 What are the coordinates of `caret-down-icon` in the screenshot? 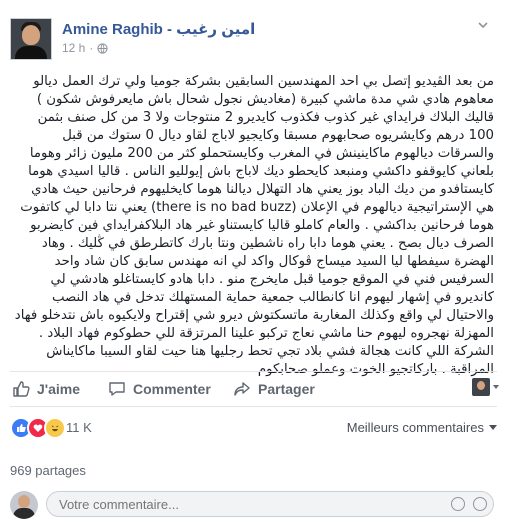 It's located at (496, 387).